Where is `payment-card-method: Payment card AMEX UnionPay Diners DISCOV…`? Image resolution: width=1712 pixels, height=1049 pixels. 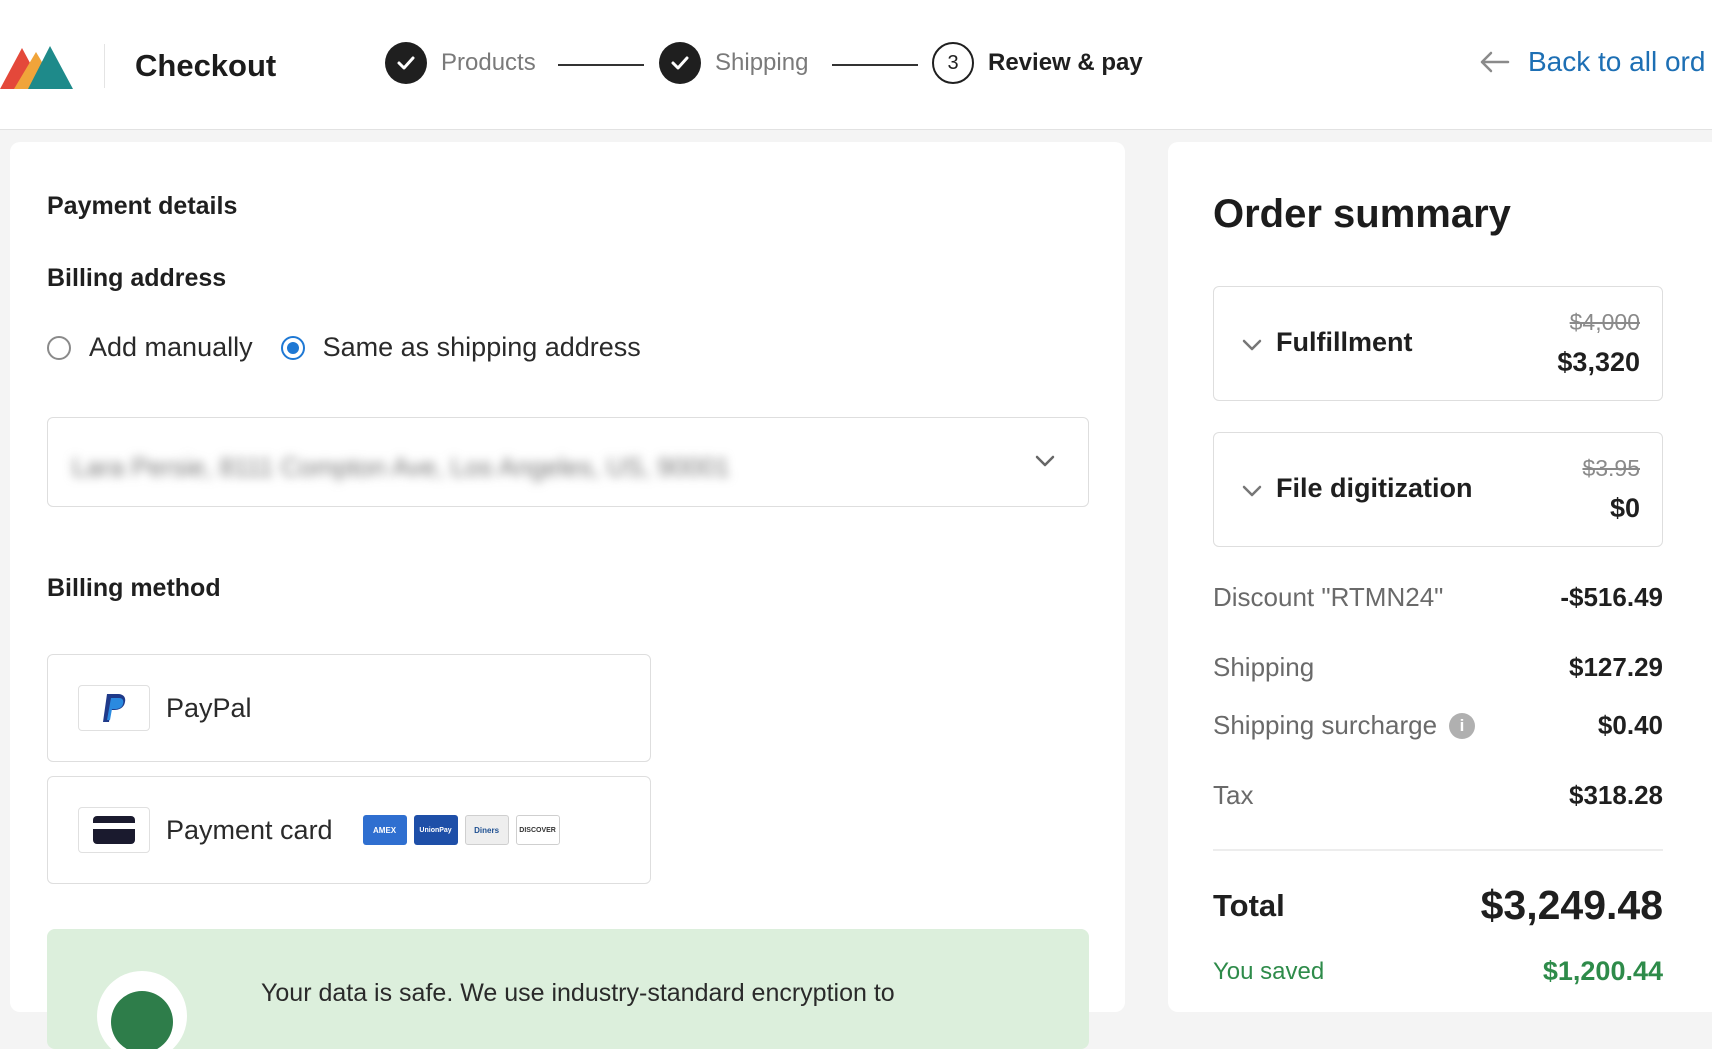
payment-card-method: Payment card AMEX UnionPay Diners DISCOV… is located at coordinates (349, 830).